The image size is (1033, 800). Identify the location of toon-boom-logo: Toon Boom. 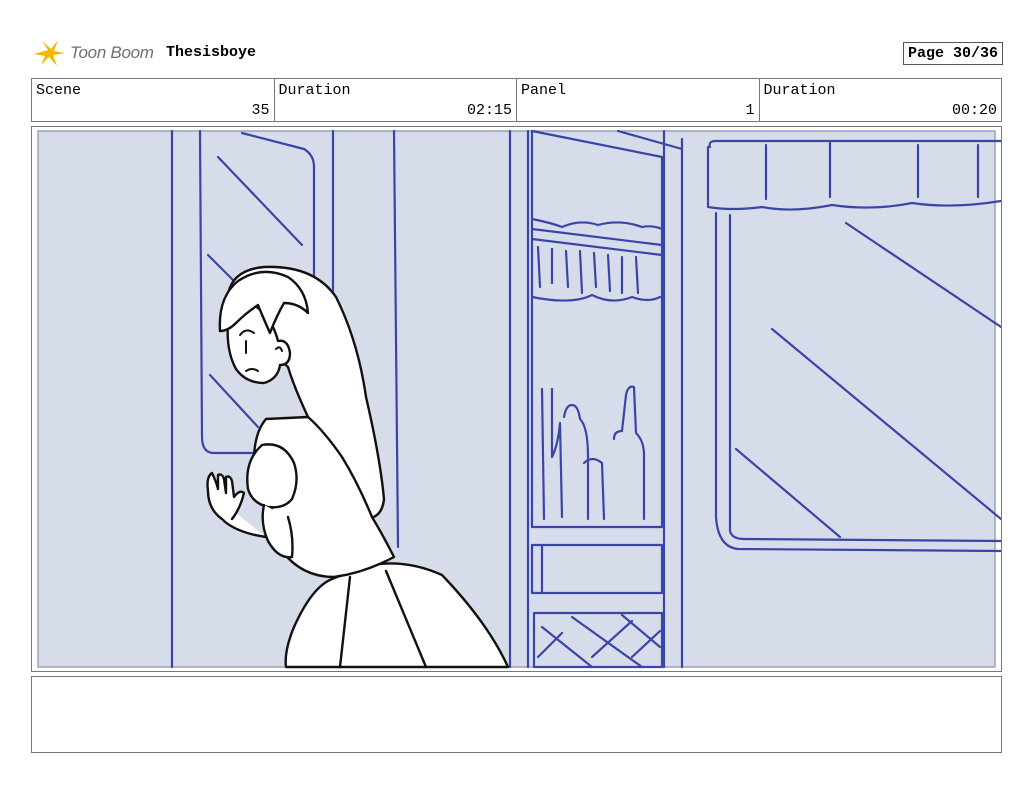
(97, 53).